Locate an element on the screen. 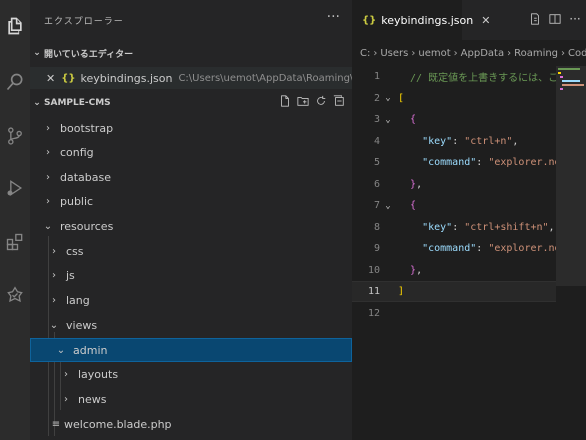  tree-item-layouts: › layouts is located at coordinates (191, 374).